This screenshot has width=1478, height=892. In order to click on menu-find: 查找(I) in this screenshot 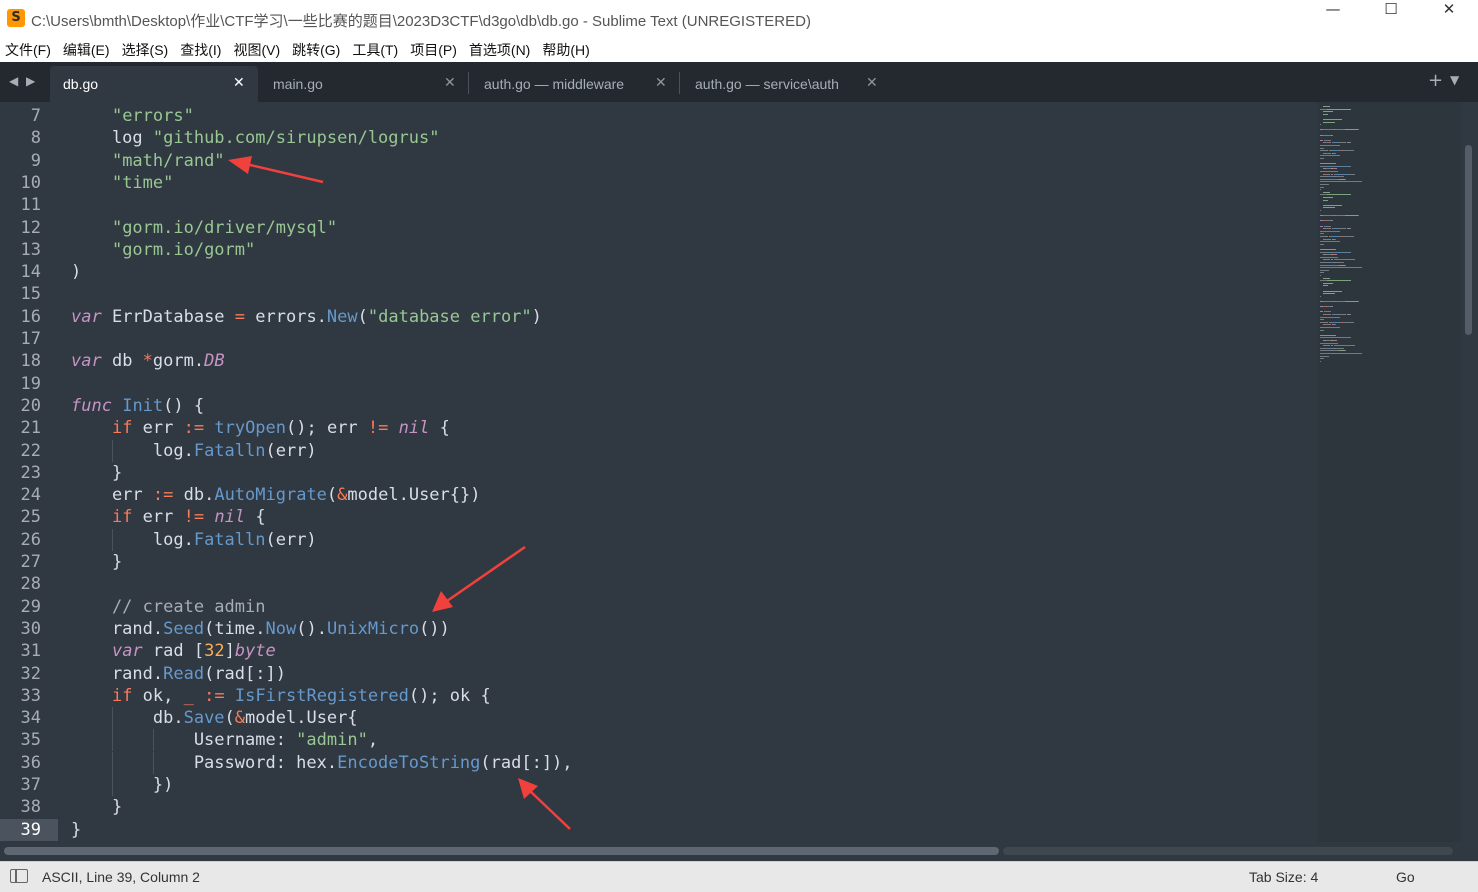, I will do `click(201, 50)`.